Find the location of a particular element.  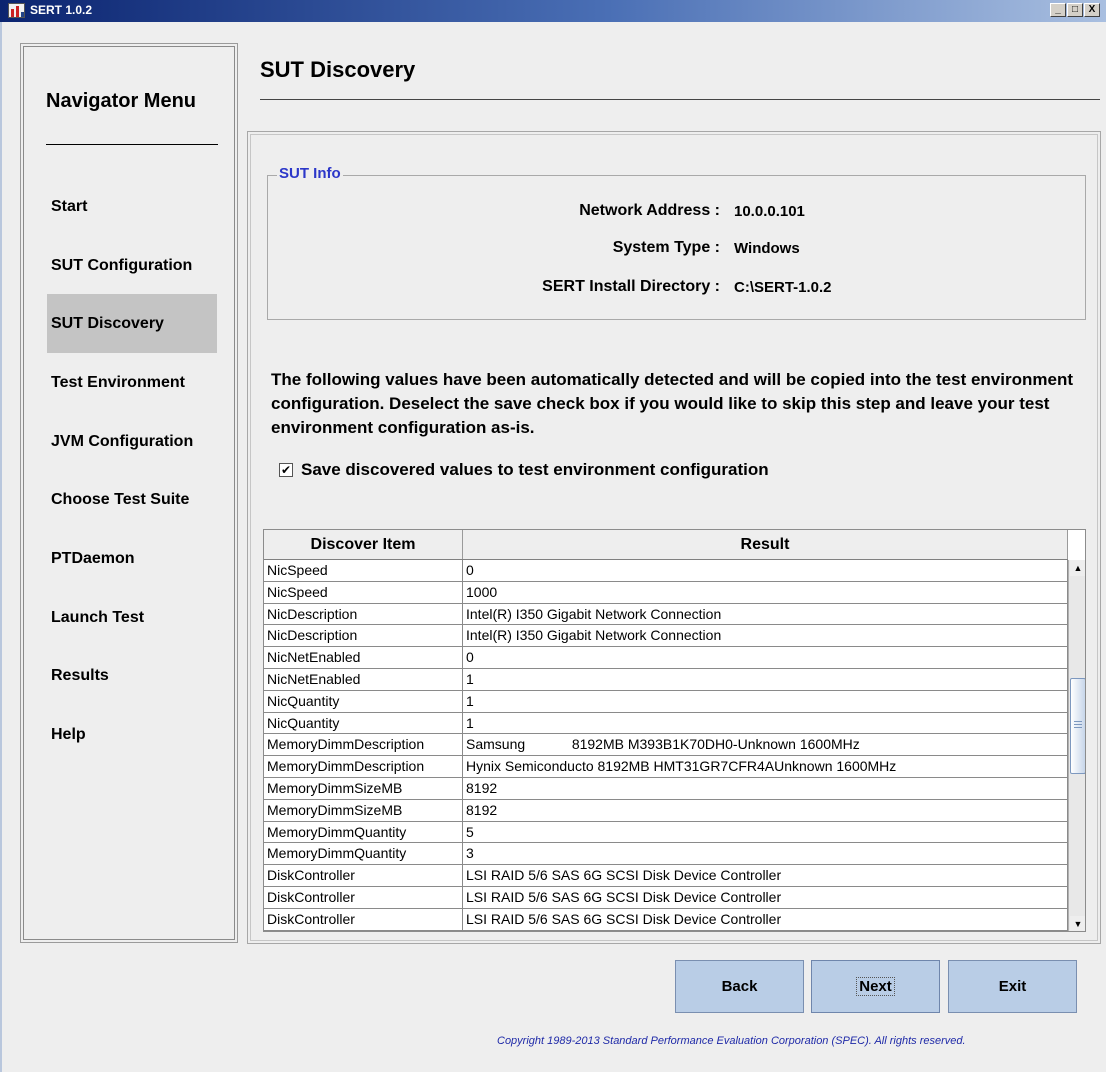

page-title: SUT Discovery is located at coordinates (338, 69).